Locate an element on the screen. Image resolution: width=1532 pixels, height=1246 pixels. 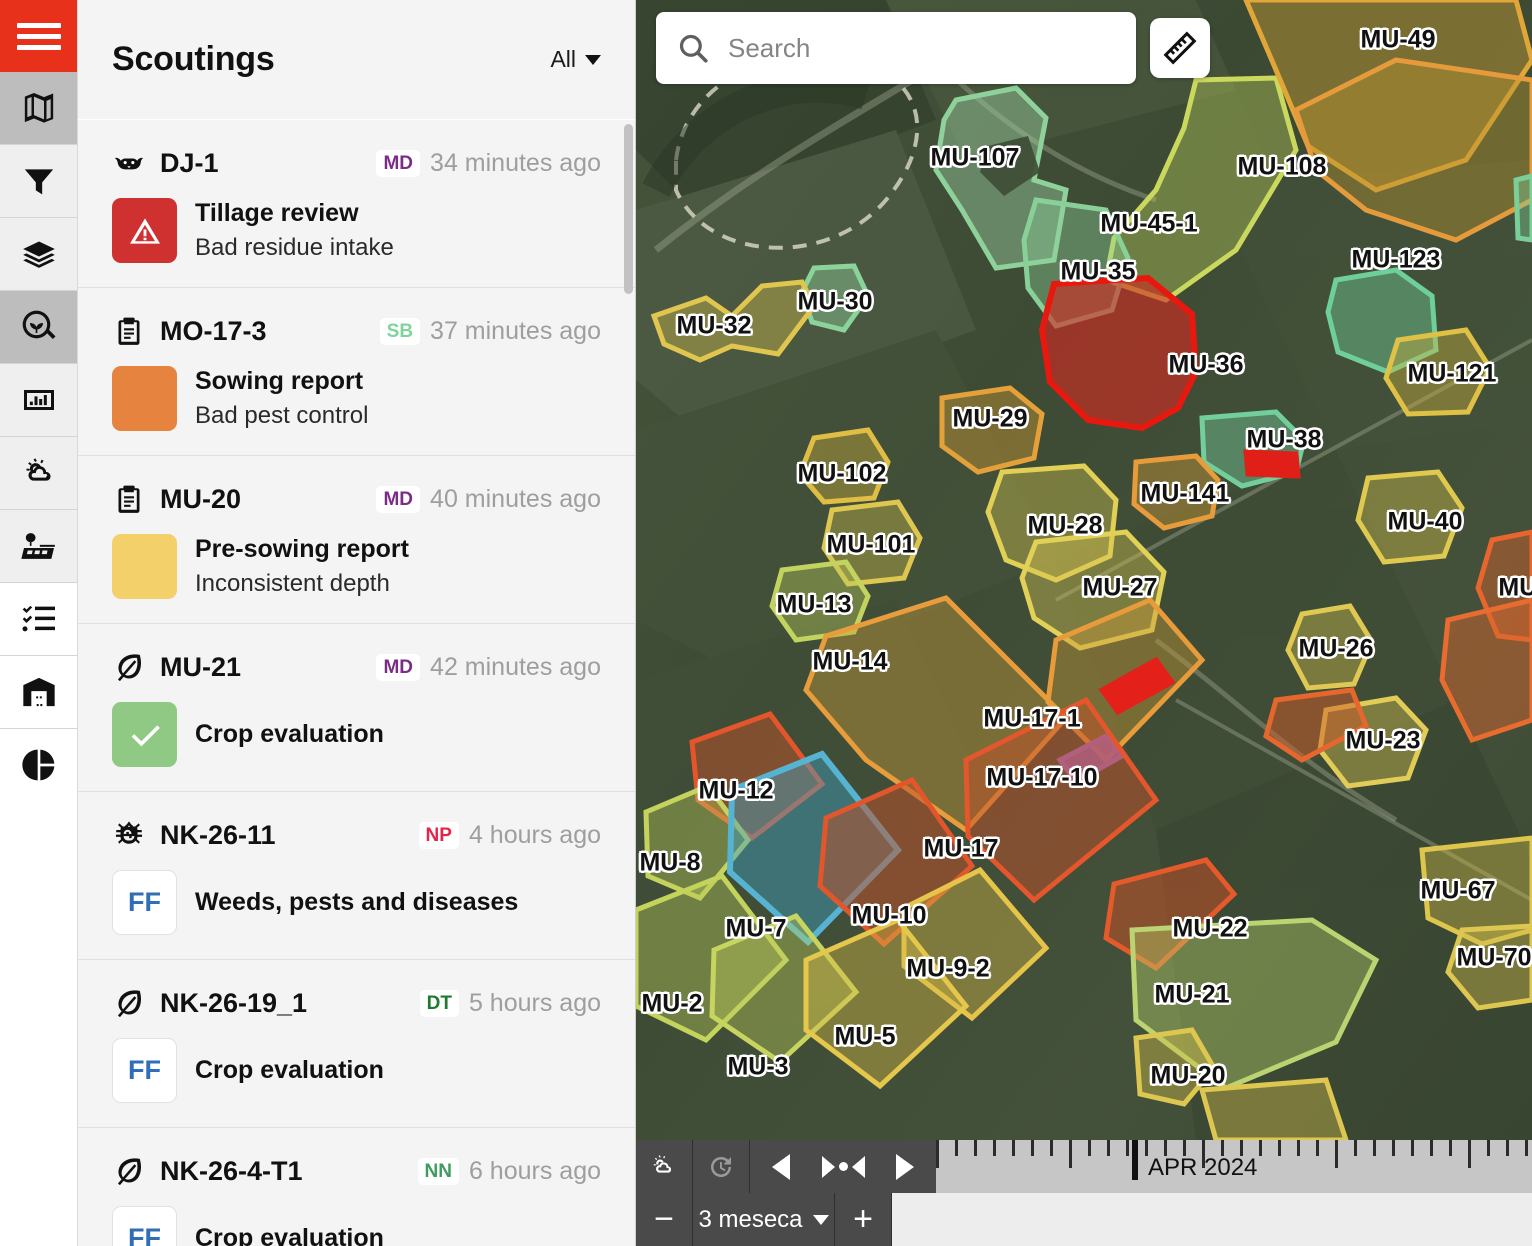
timeline-nav-group is located at coordinates (843, 1166).